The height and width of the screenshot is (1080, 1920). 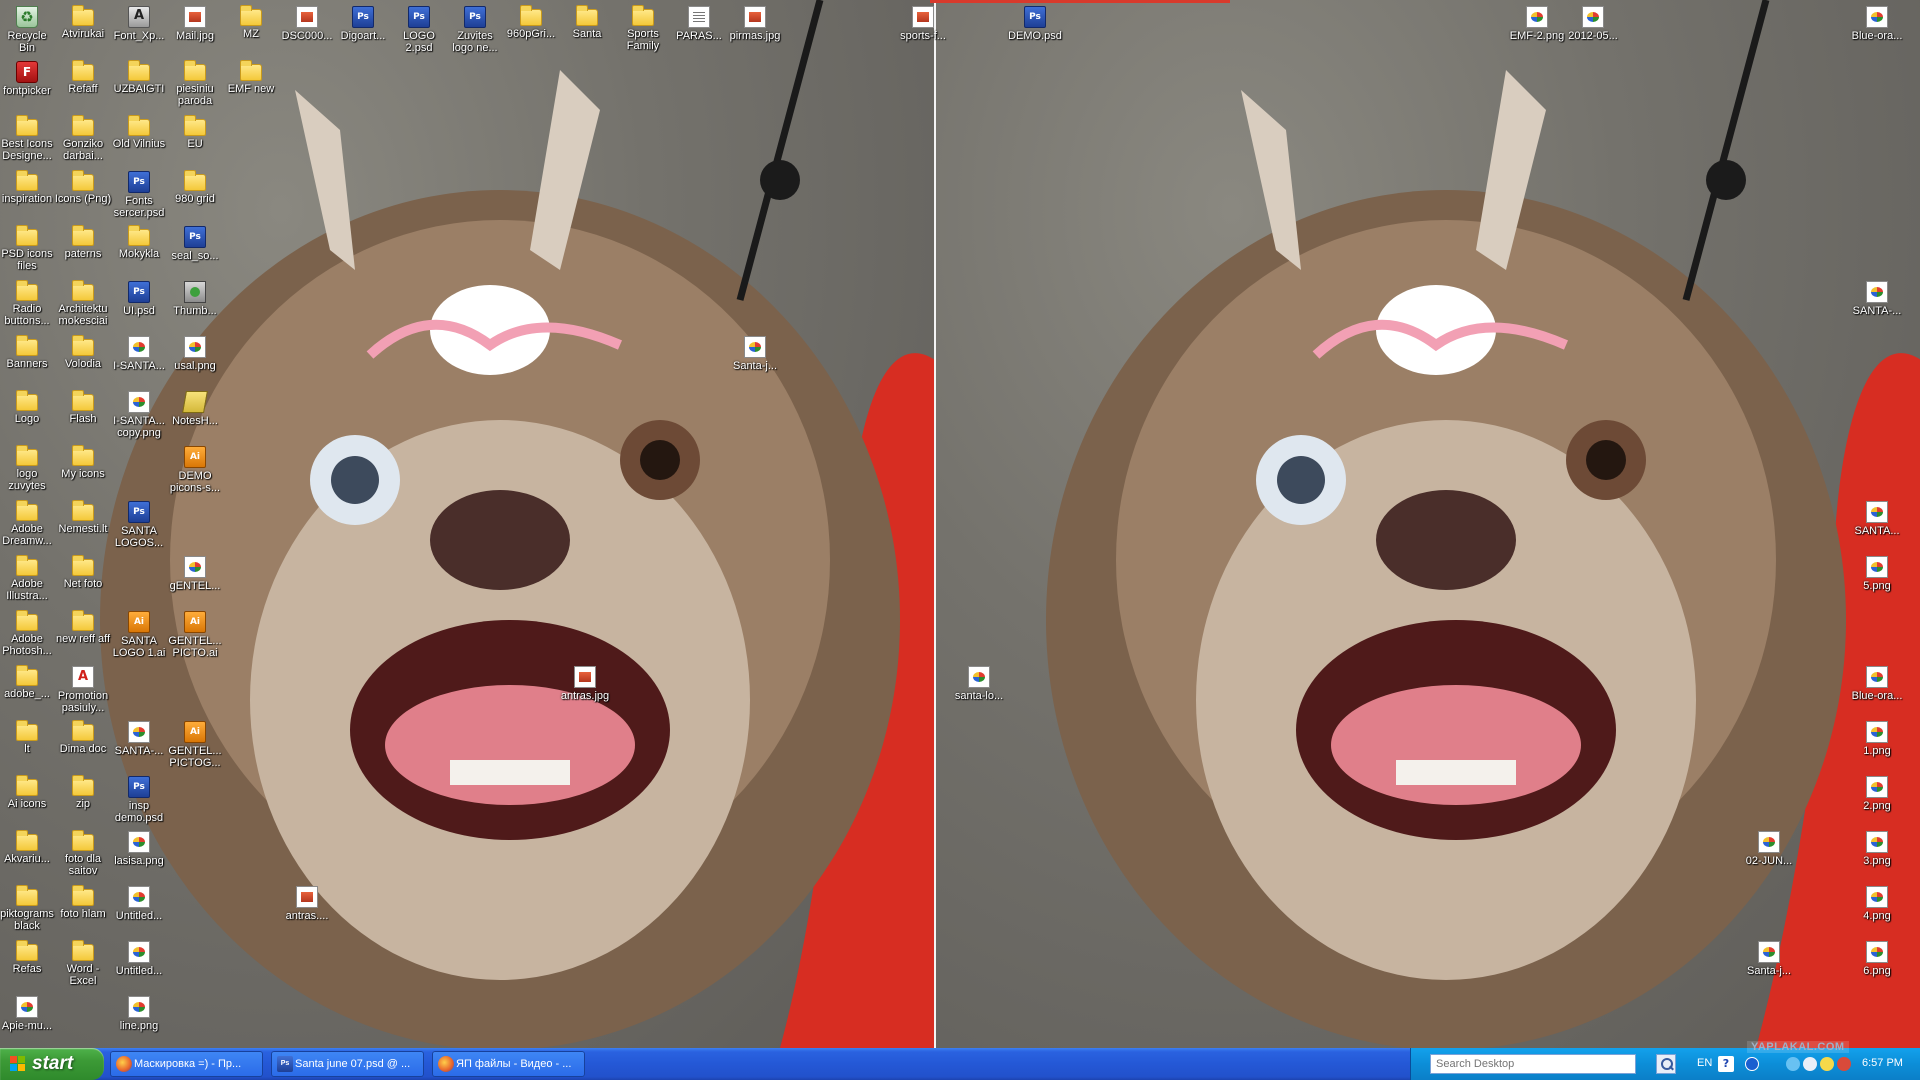 I want to click on desktop-icon: piktograms black, so click(x=28, y=908).